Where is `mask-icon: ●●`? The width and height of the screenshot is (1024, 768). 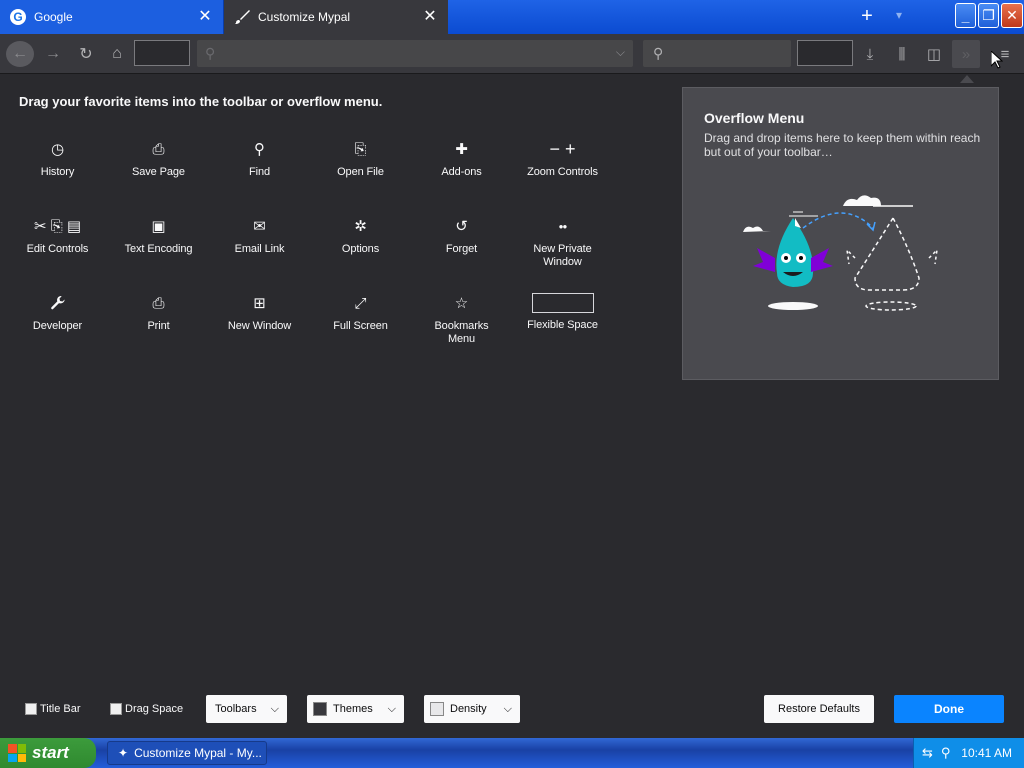 mask-icon: ●● is located at coordinates (563, 226).